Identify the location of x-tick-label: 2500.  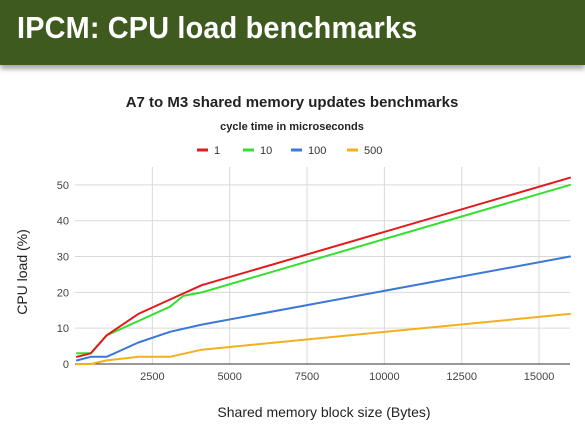
(152, 377).